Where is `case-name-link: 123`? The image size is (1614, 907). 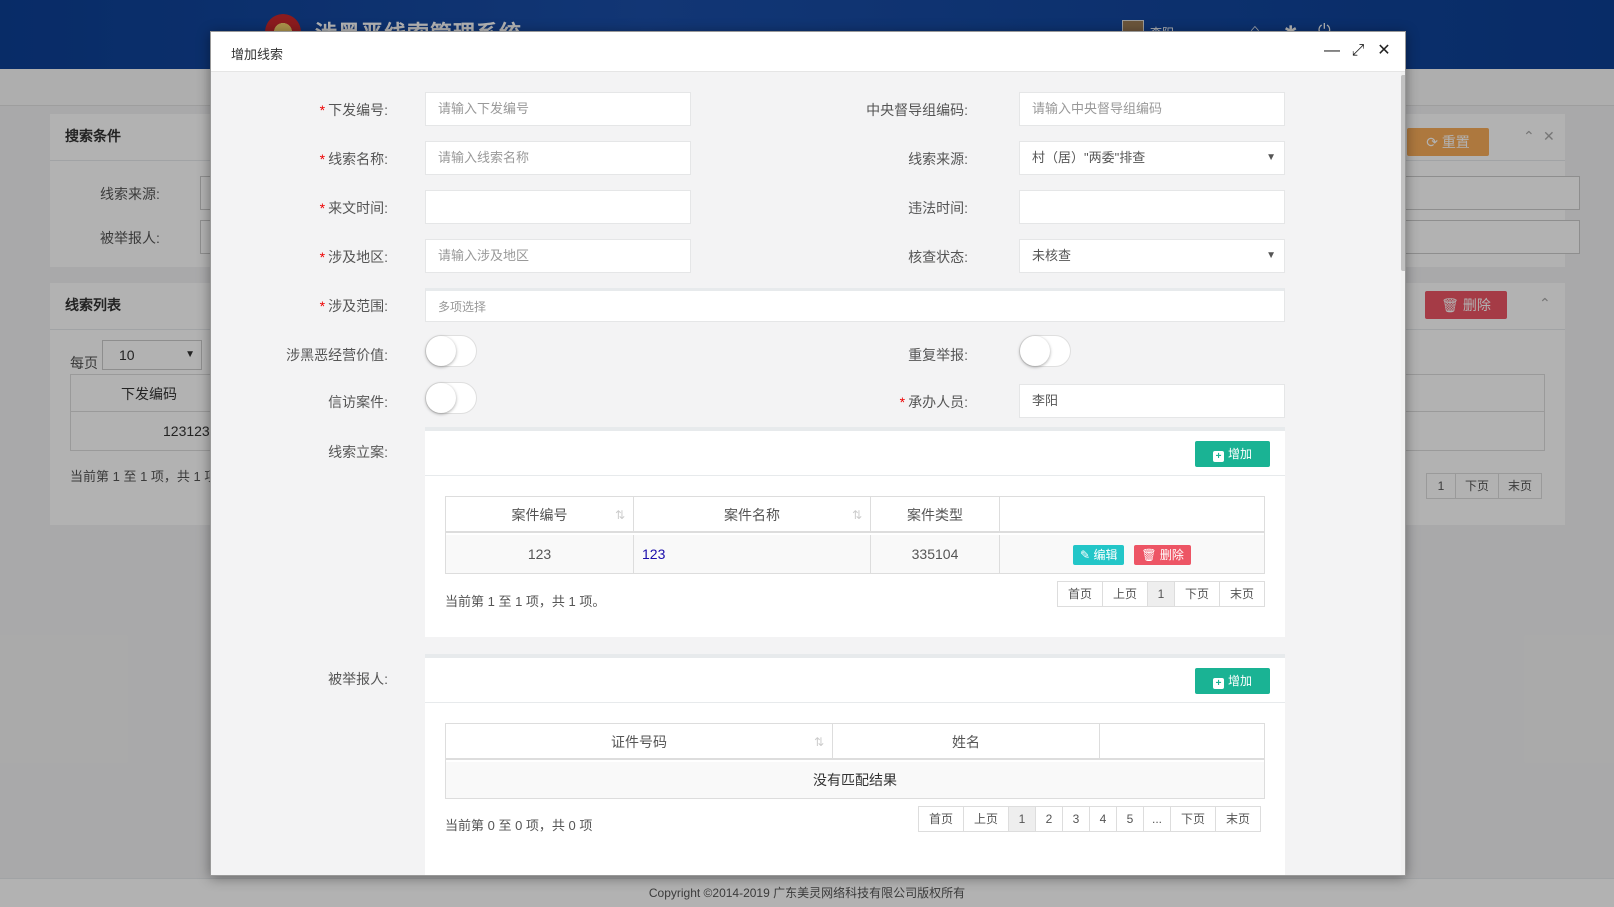 case-name-link: 123 is located at coordinates (752, 554).